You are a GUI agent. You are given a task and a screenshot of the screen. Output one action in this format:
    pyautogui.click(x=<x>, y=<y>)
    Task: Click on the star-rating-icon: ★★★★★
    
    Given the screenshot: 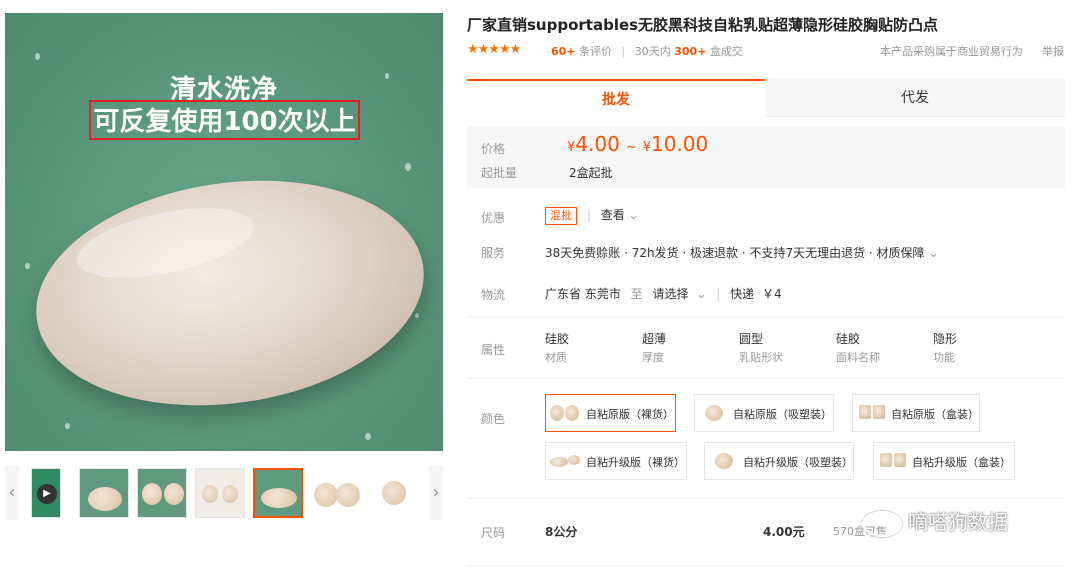 What is the action you would take?
    pyautogui.click(x=494, y=49)
    